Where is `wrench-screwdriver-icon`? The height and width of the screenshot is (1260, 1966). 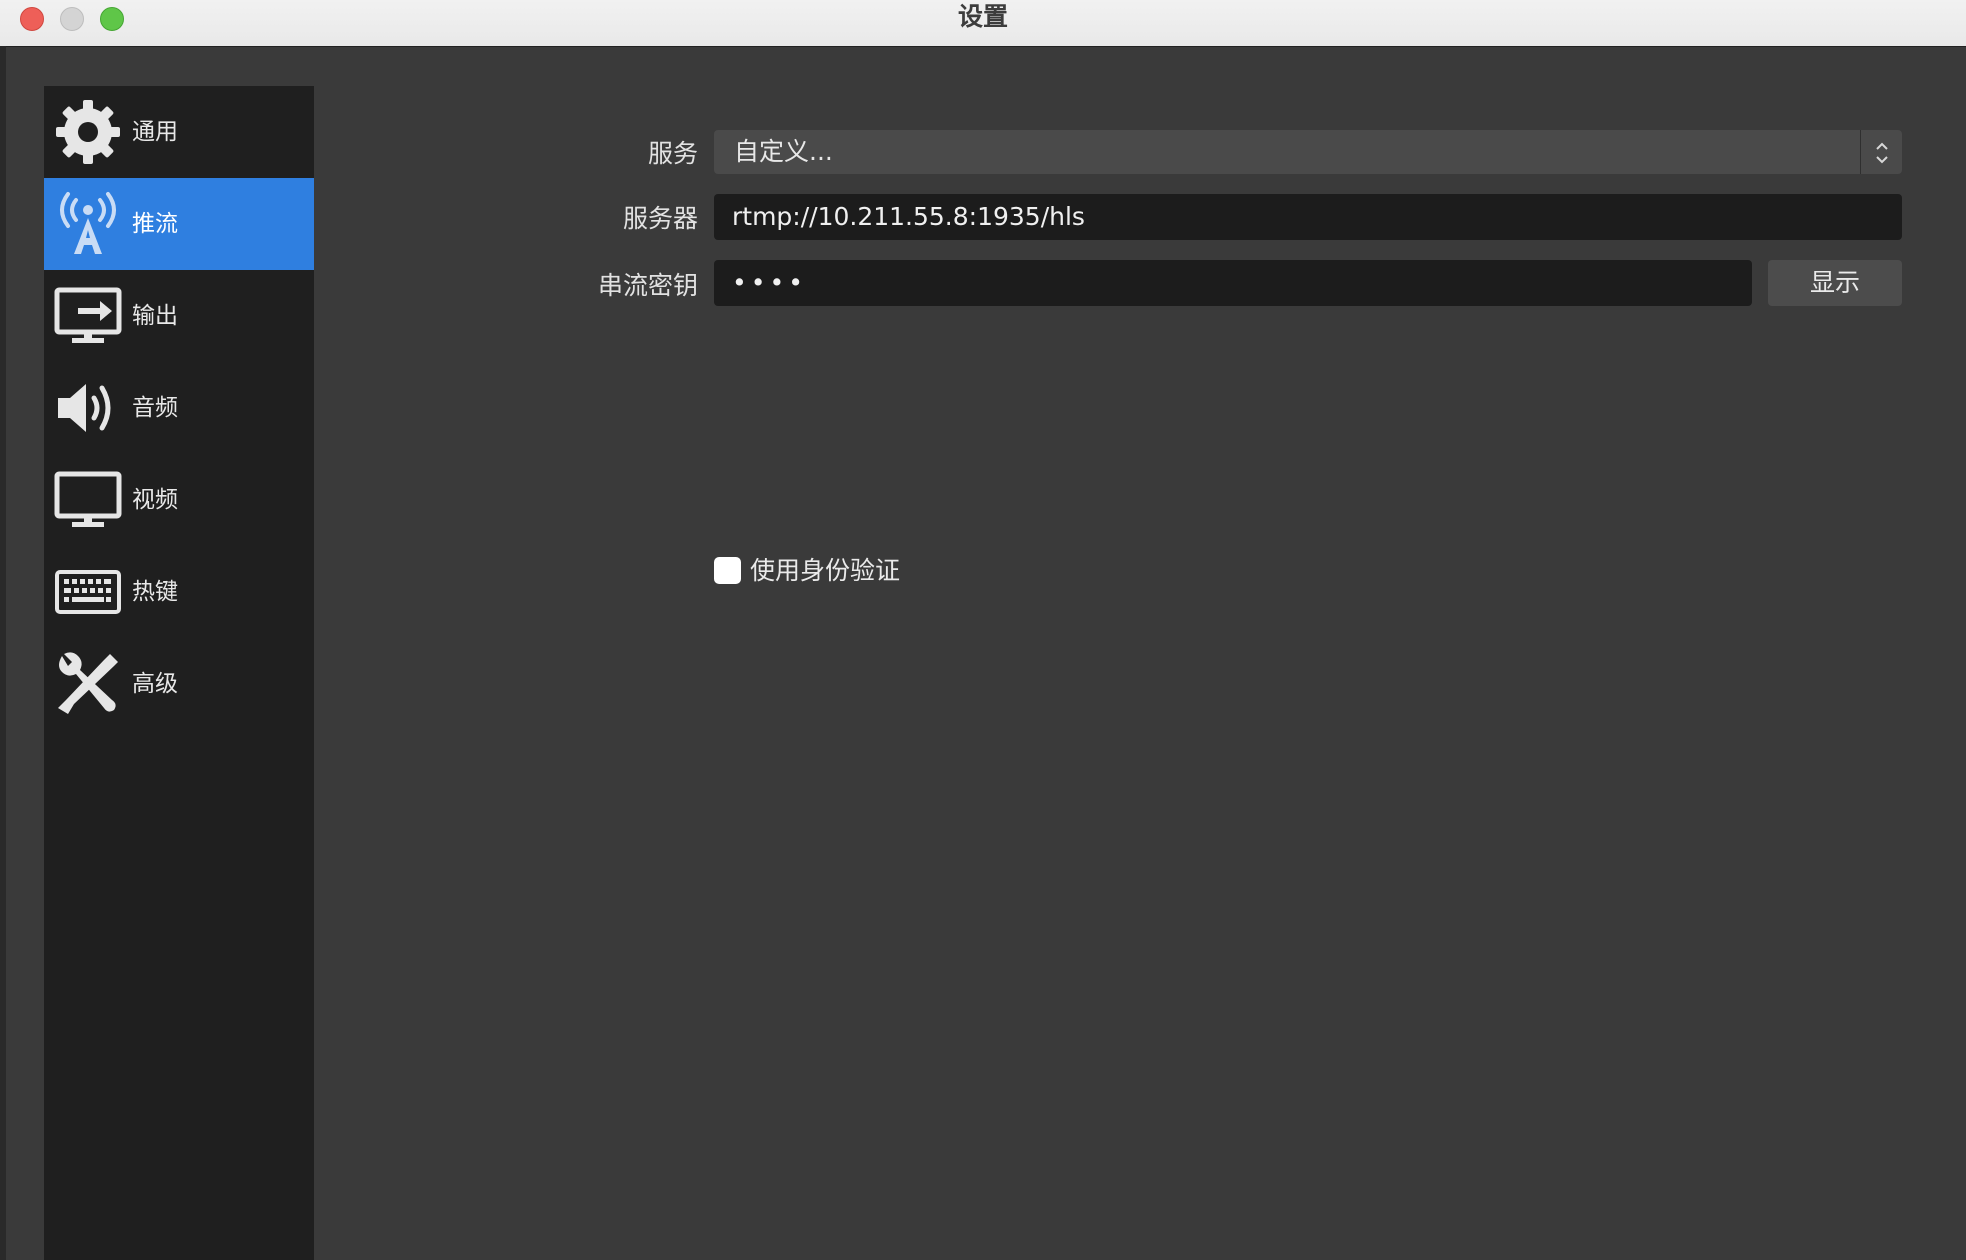 wrench-screwdriver-icon is located at coordinates (88, 684).